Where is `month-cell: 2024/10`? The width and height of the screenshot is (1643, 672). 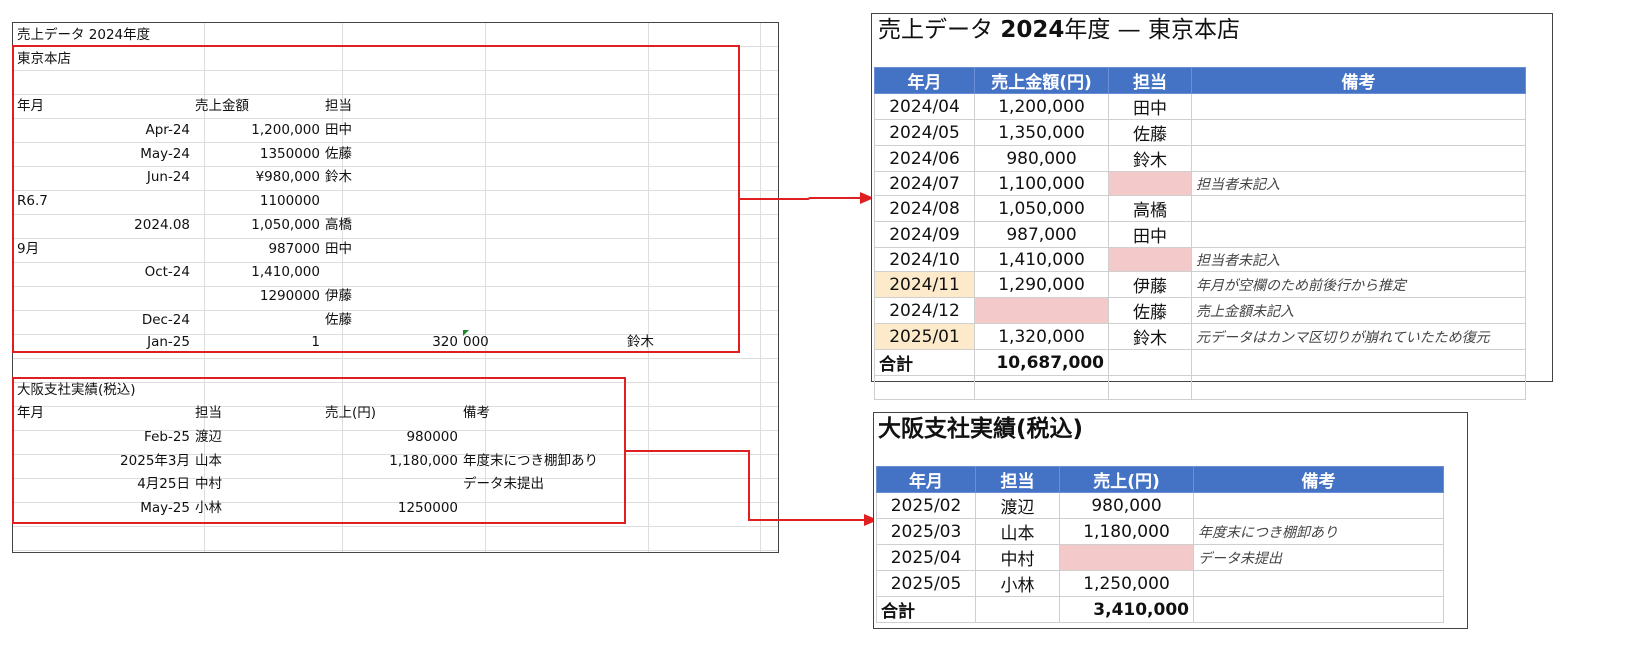 month-cell: 2024/10 is located at coordinates (924, 259).